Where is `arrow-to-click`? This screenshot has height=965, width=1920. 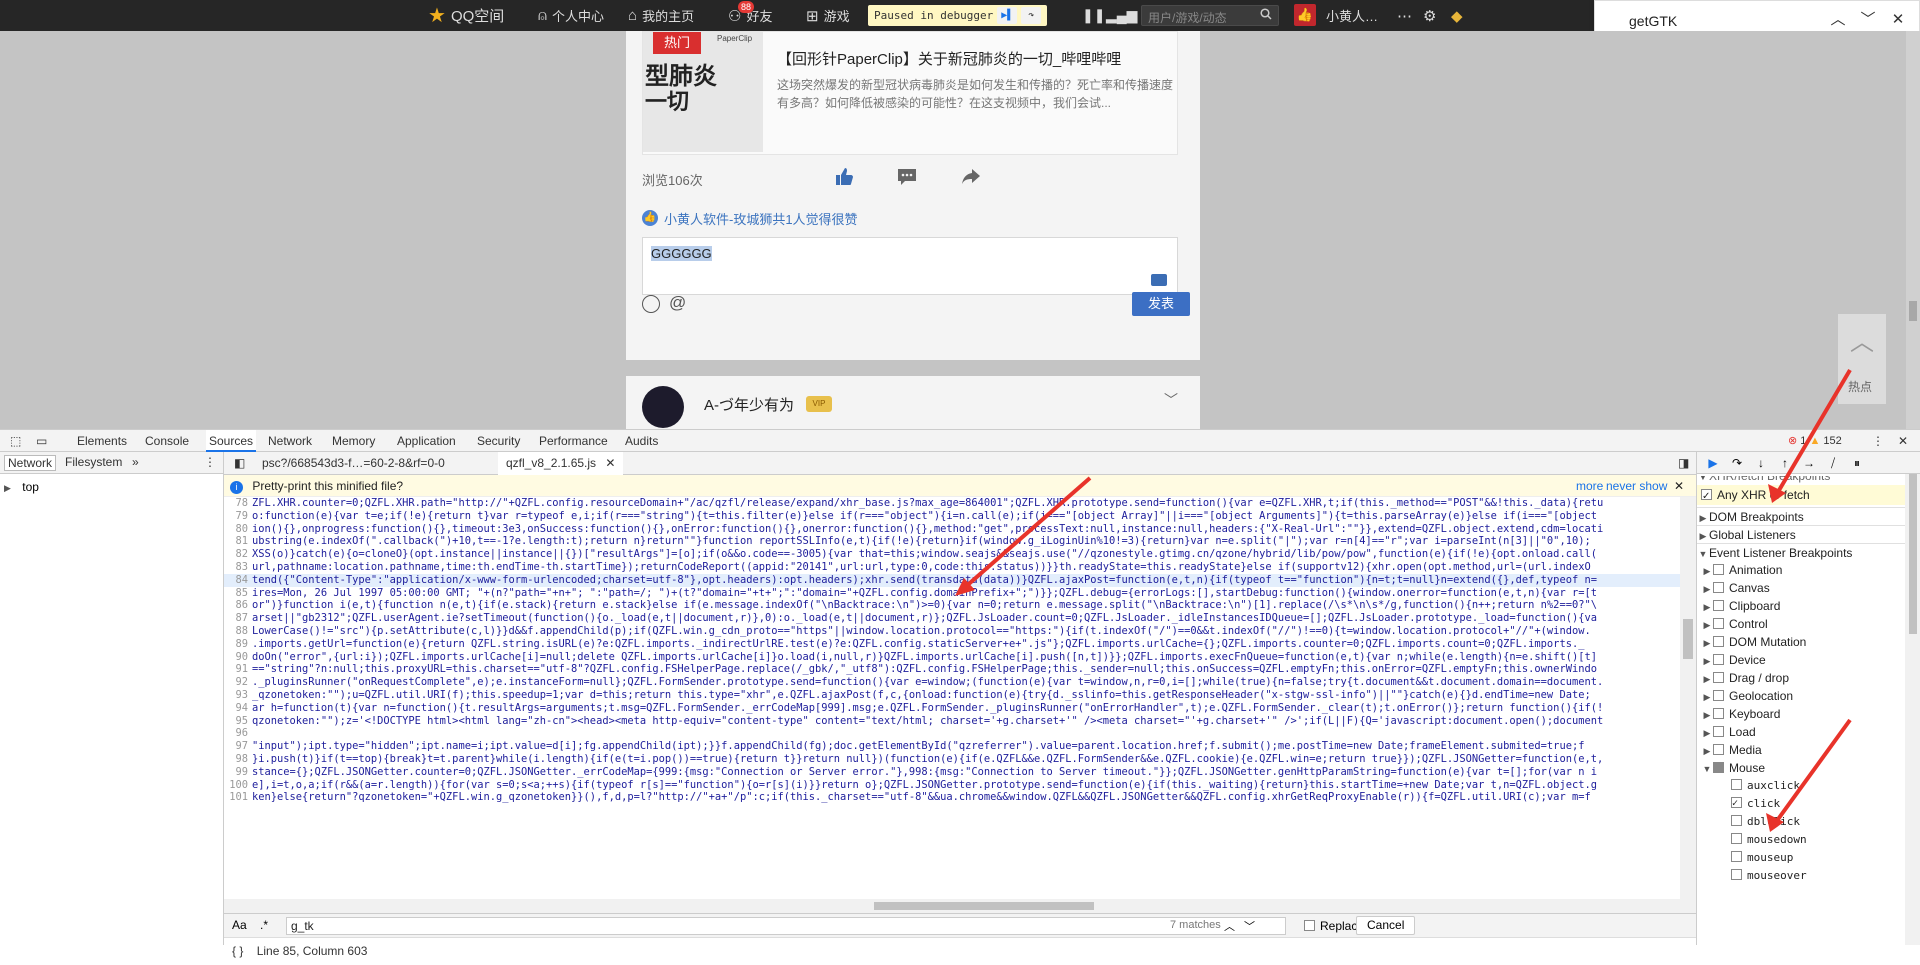
arrow-to-click is located at coordinates (1813, 771).